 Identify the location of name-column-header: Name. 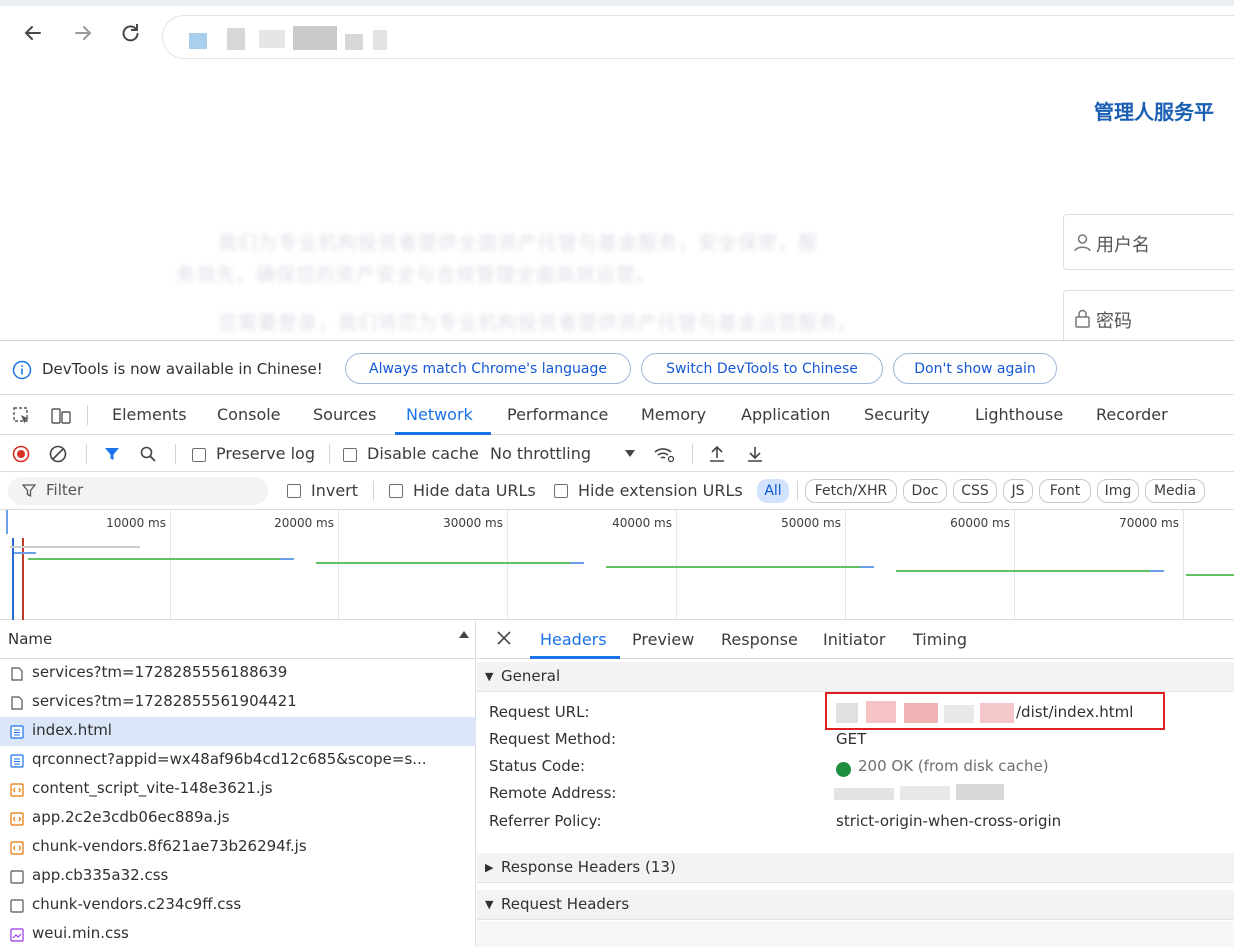
(30, 639).